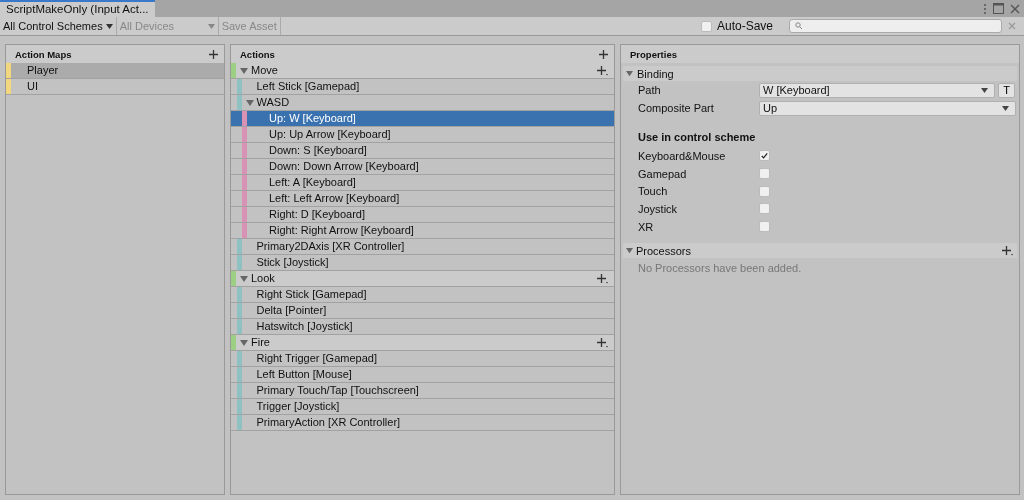 Image resolution: width=1024 pixels, height=500 pixels. What do you see at coordinates (985, 8) in the screenshot?
I see `more-icon` at bounding box center [985, 8].